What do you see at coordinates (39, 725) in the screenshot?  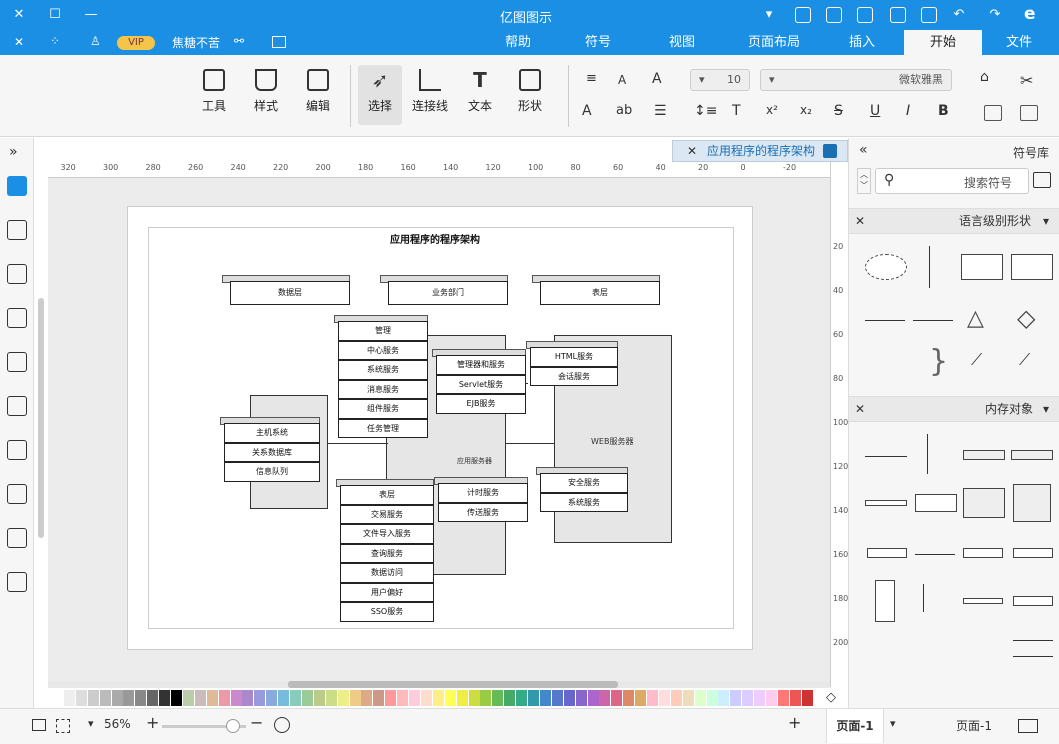 I see `fit-width-icon` at bounding box center [39, 725].